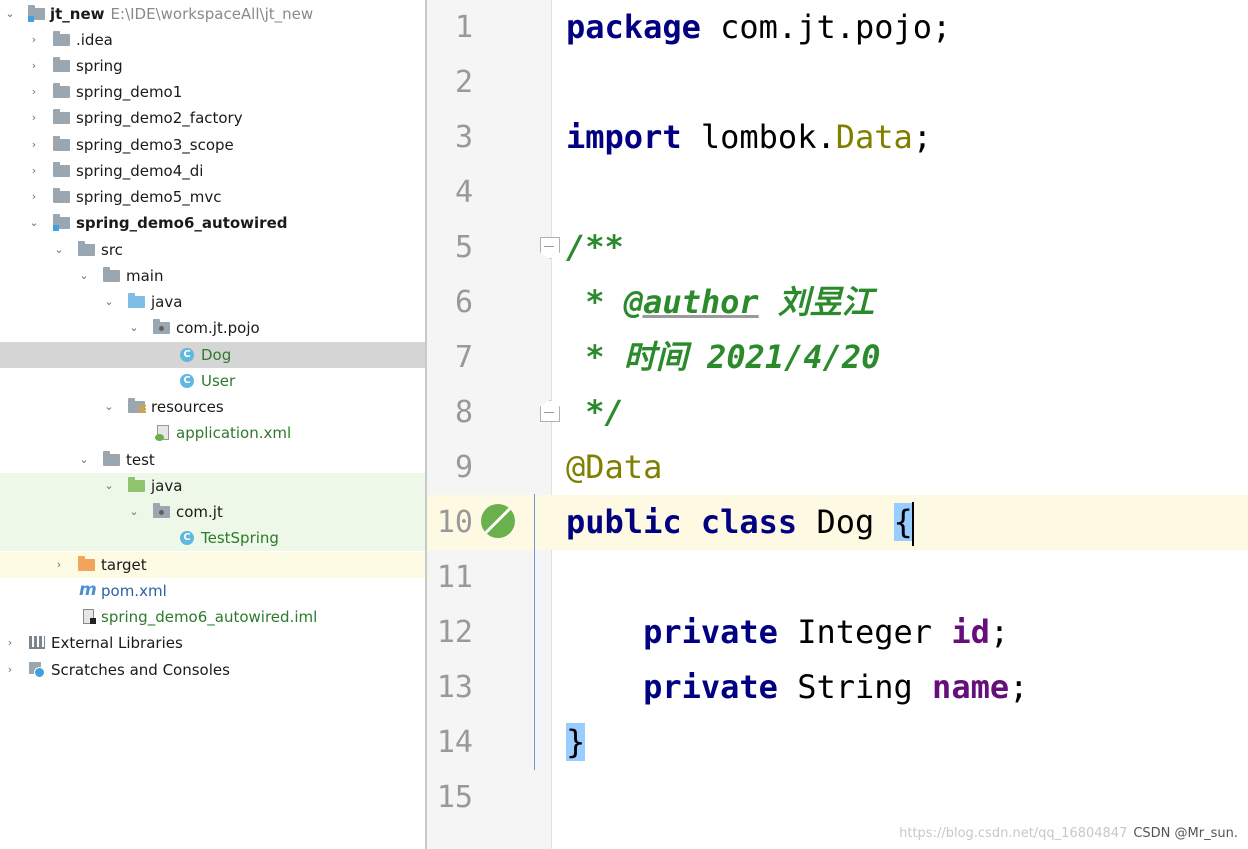  I want to click on line-number: 1, so click(463, 27).